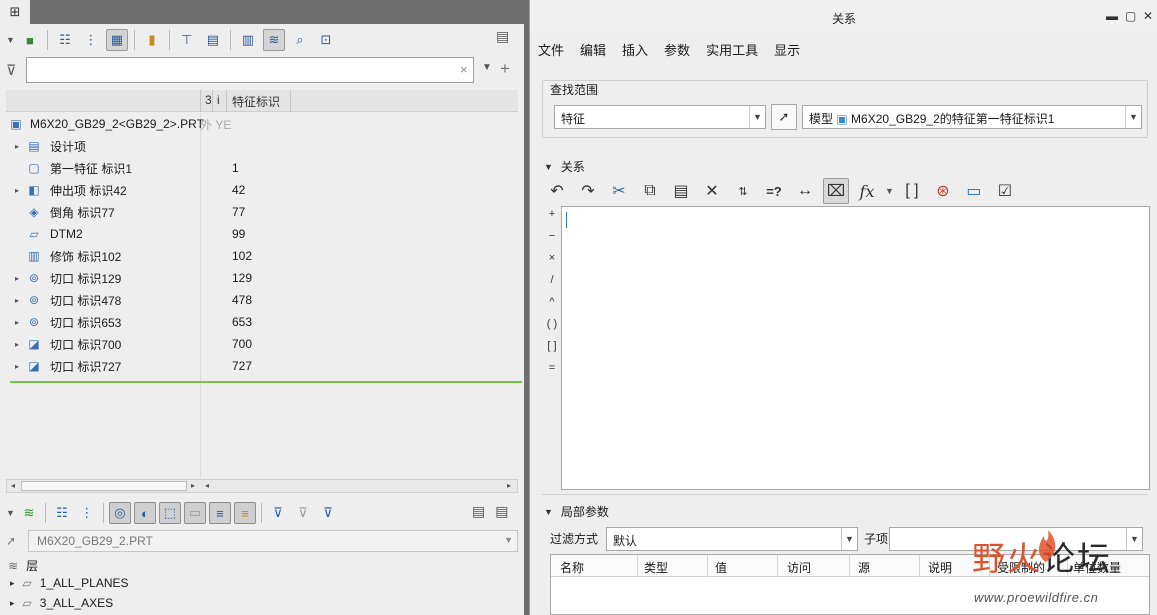 This screenshot has height=615, width=1157. Describe the element at coordinates (681, 191) in the screenshot. I see `paste-icon: ▤` at that location.